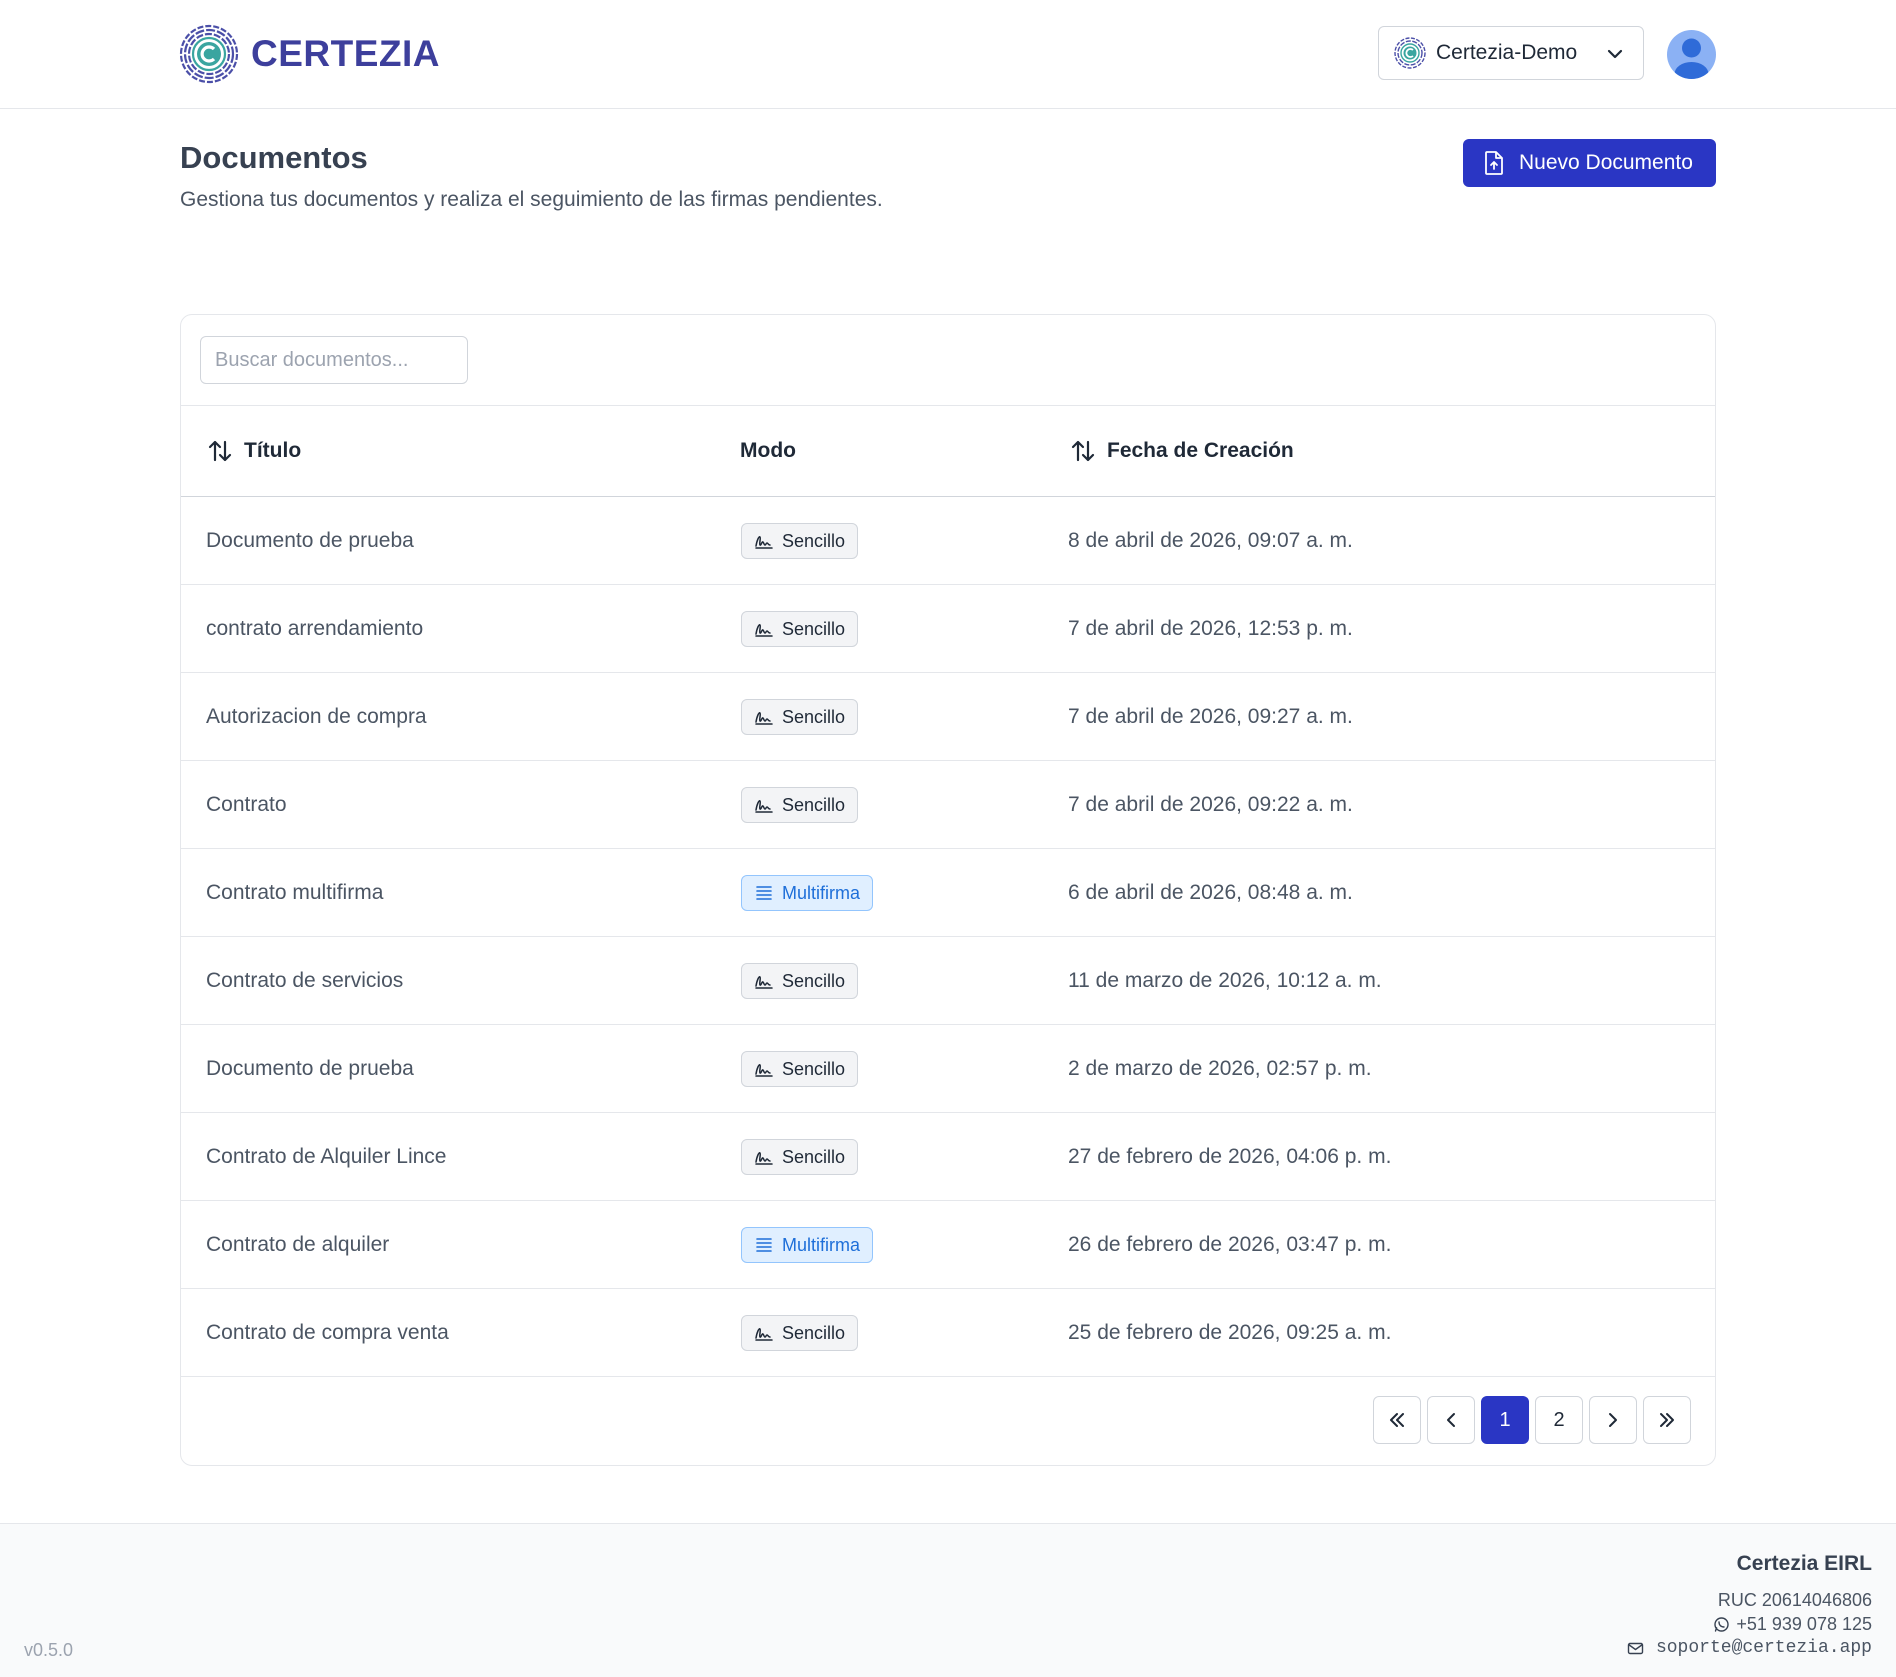 The height and width of the screenshot is (1677, 1896). Describe the element at coordinates (274, 157) in the screenshot. I see `page-title: Documentos` at that location.